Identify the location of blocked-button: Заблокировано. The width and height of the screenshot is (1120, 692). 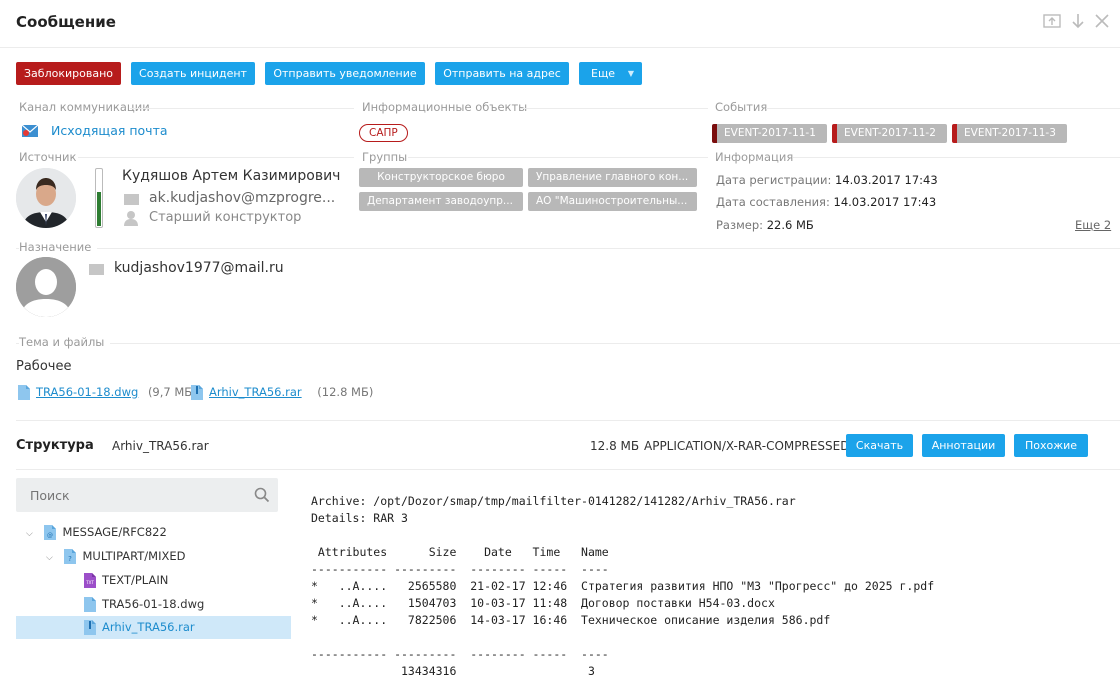
(68, 73).